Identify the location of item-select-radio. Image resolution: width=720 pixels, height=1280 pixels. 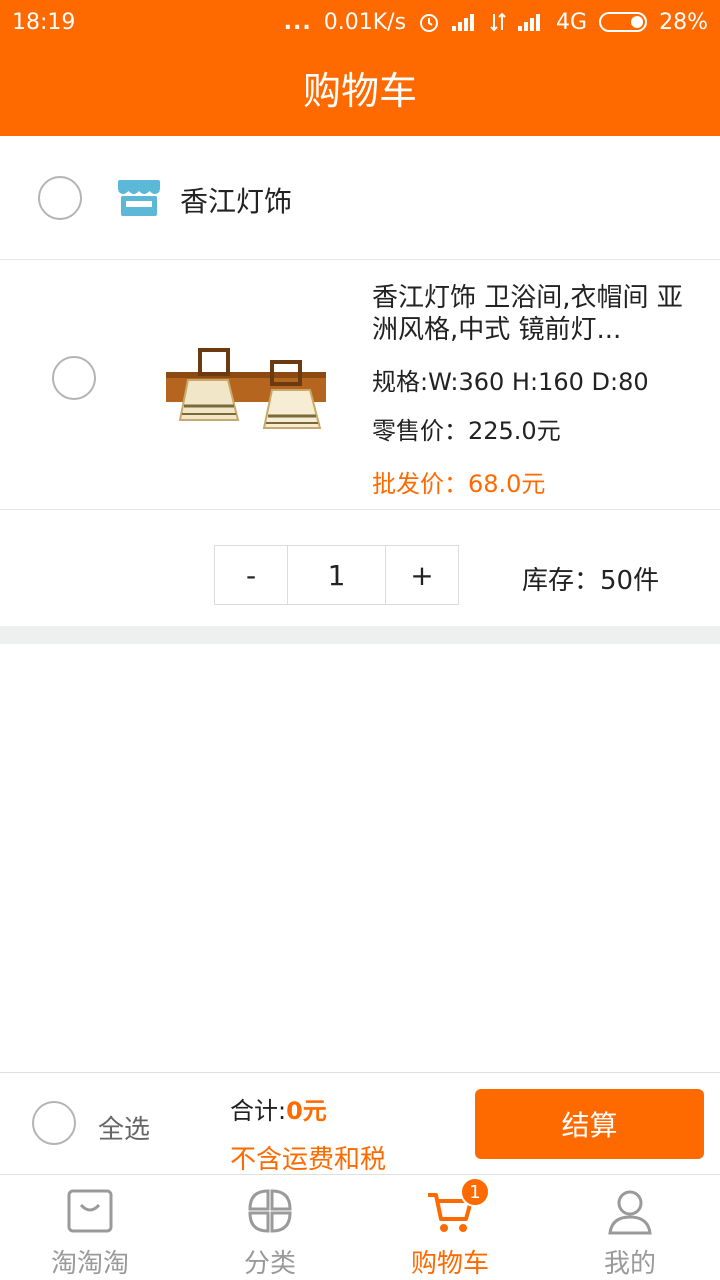
(74, 378).